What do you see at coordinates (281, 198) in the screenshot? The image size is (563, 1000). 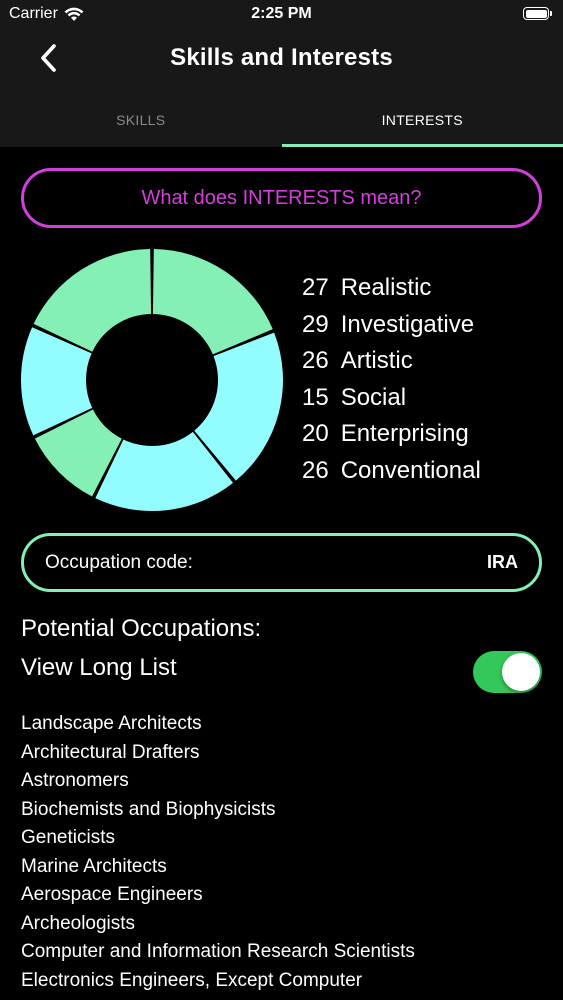 I see `interests-meaning-button: What does INTERESTS mean?` at bounding box center [281, 198].